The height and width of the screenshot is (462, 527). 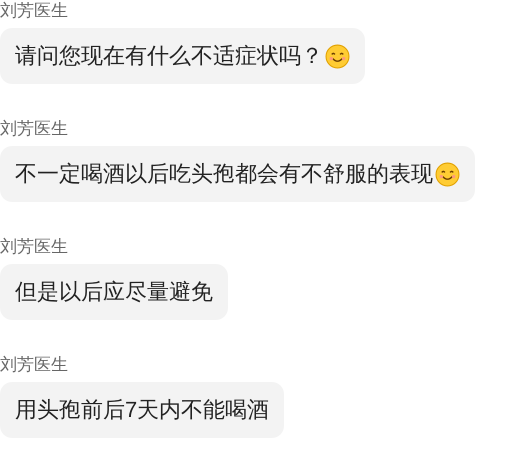 What do you see at coordinates (142, 410) in the screenshot?
I see `message-text: 用头孢前后7天内不能喝酒` at bounding box center [142, 410].